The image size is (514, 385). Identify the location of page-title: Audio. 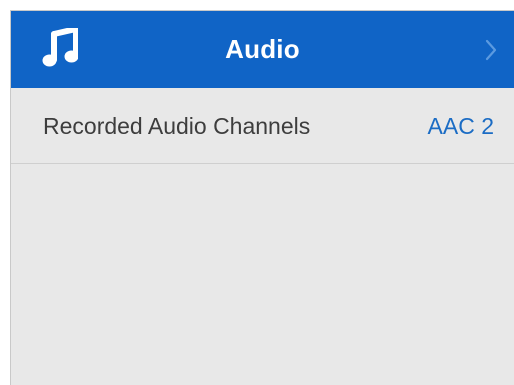
(262, 49).